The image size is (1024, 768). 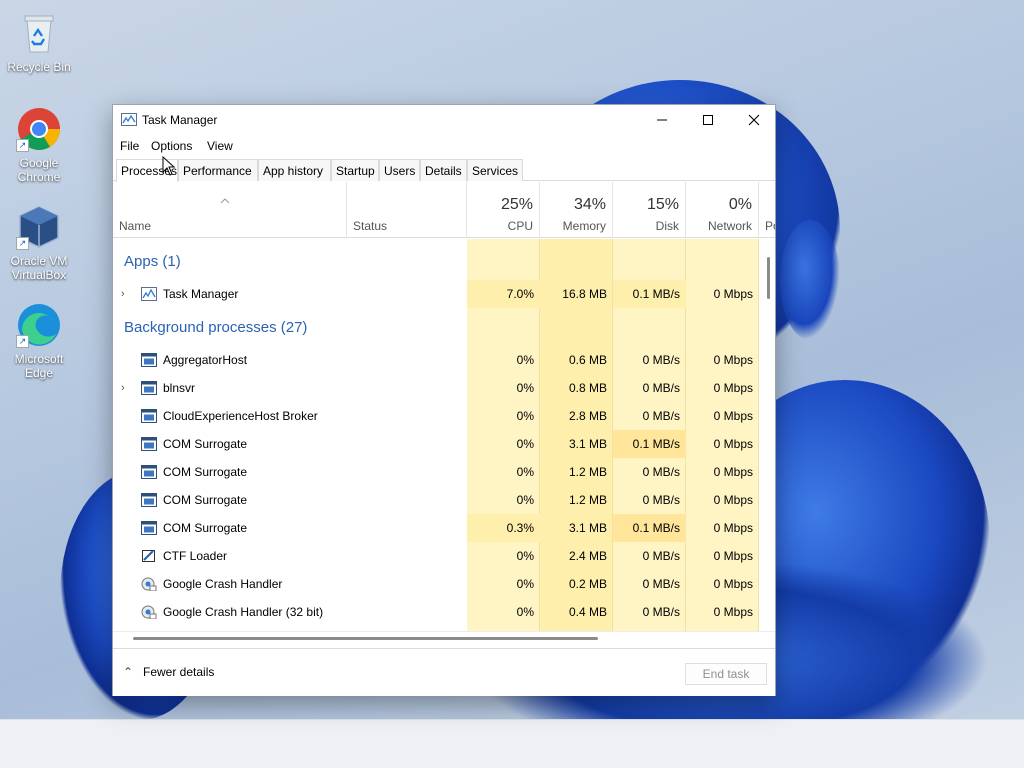 I want to click on column-header-status: Status, so click(x=407, y=210).